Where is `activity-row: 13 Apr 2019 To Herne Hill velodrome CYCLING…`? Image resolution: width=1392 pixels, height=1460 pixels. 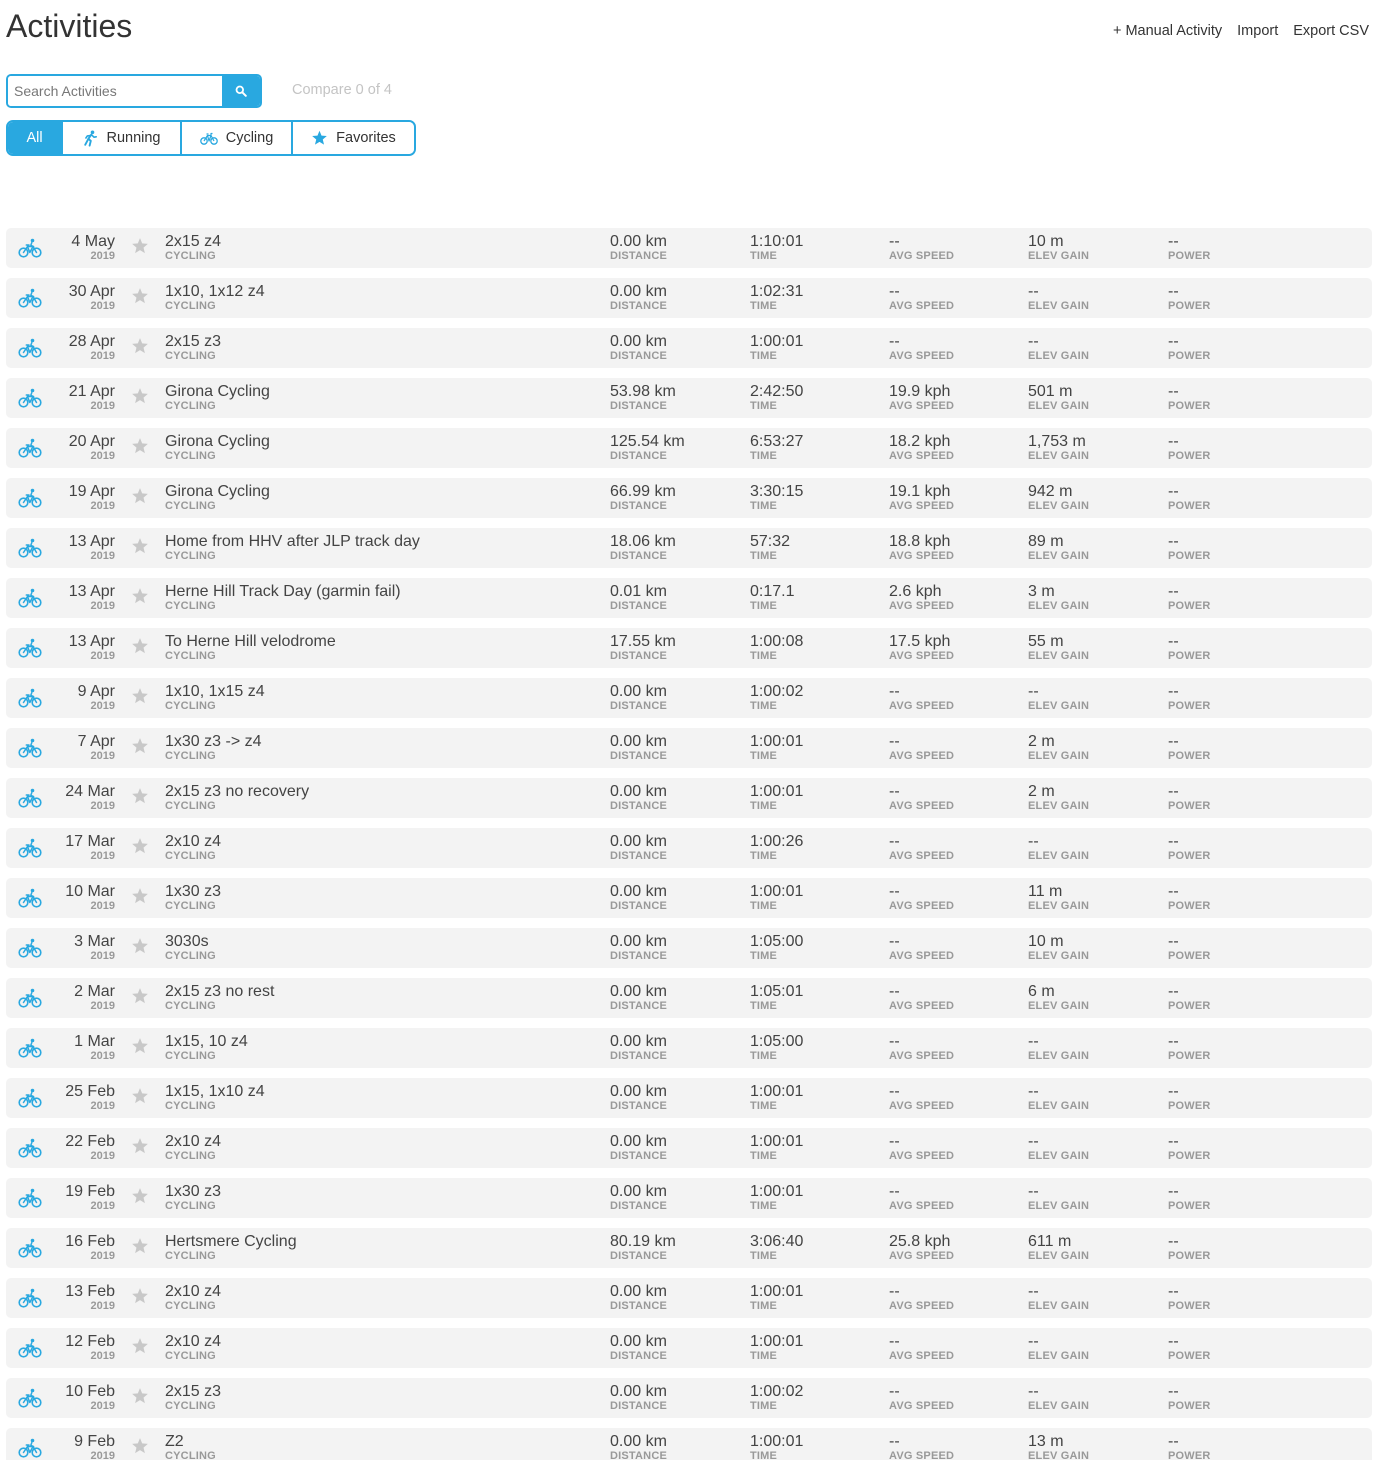 activity-row: 13 Apr 2019 To Herne Hill velodrome CYCLING… is located at coordinates (689, 648).